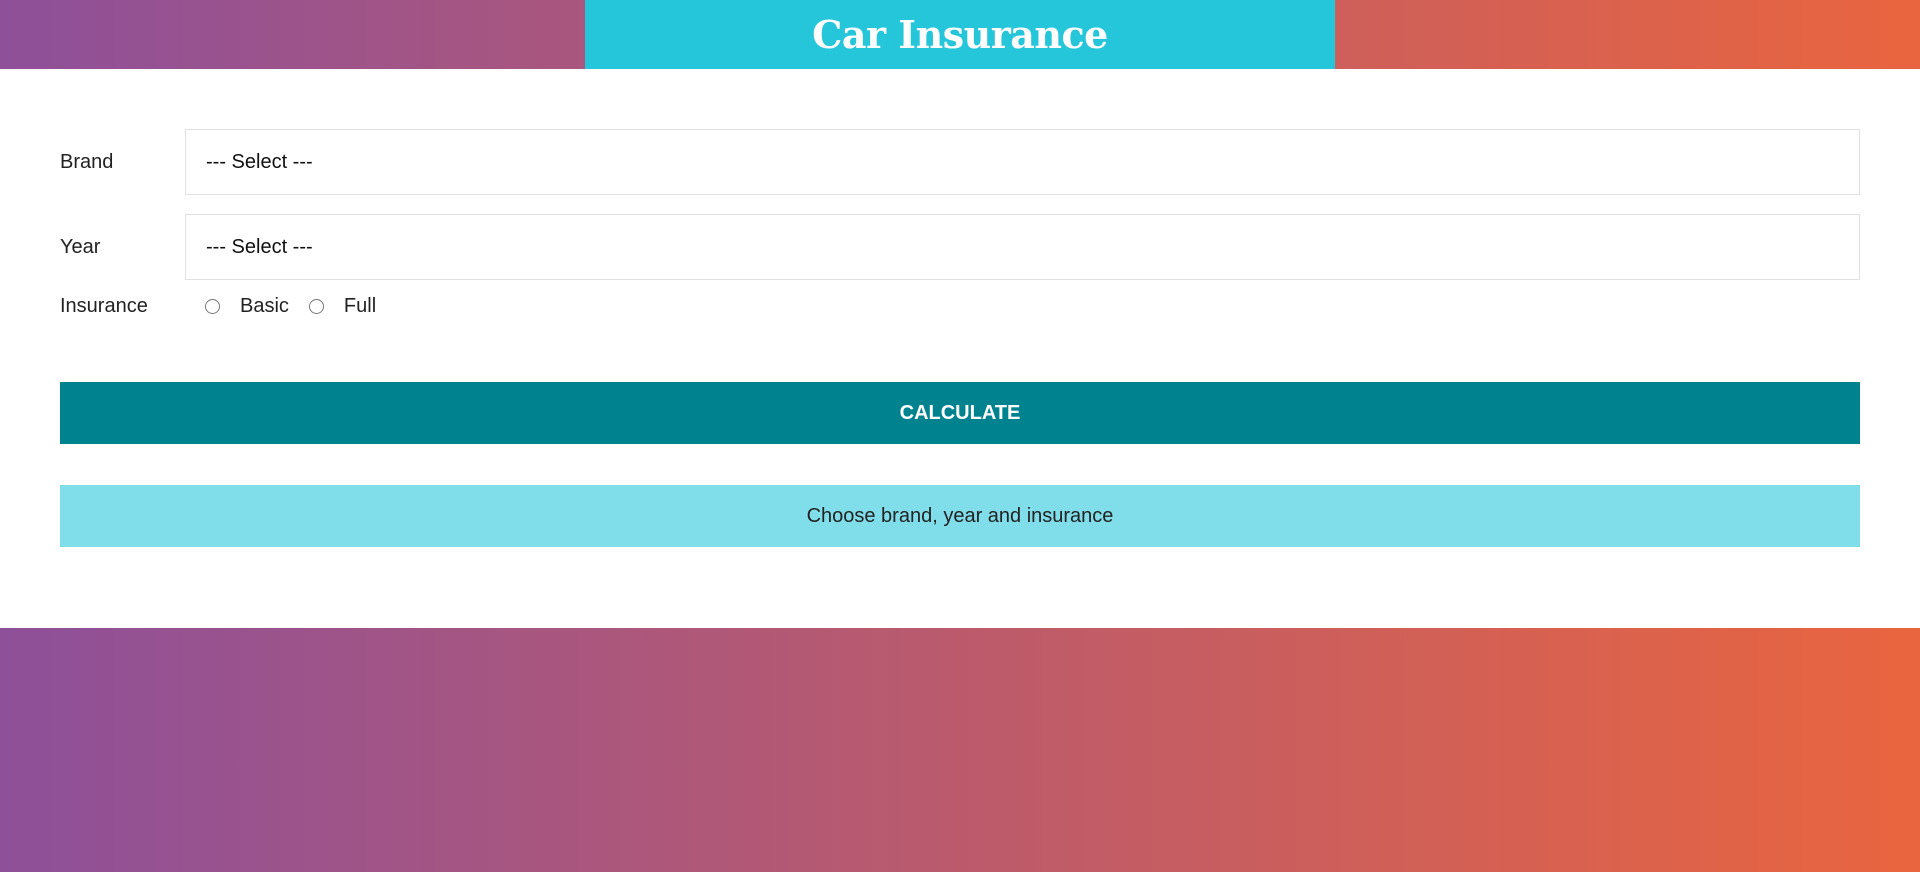  What do you see at coordinates (960, 516) in the screenshot?
I see `result-message: Choose brand, year and insurance` at bounding box center [960, 516].